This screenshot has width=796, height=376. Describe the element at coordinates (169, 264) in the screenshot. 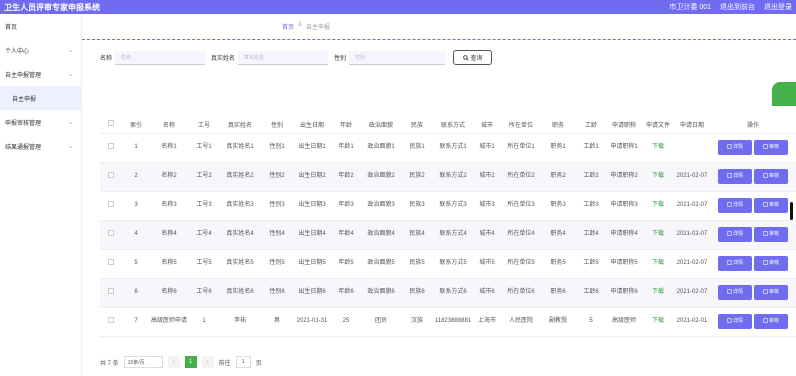

I see `table-cell: 名称5` at that location.